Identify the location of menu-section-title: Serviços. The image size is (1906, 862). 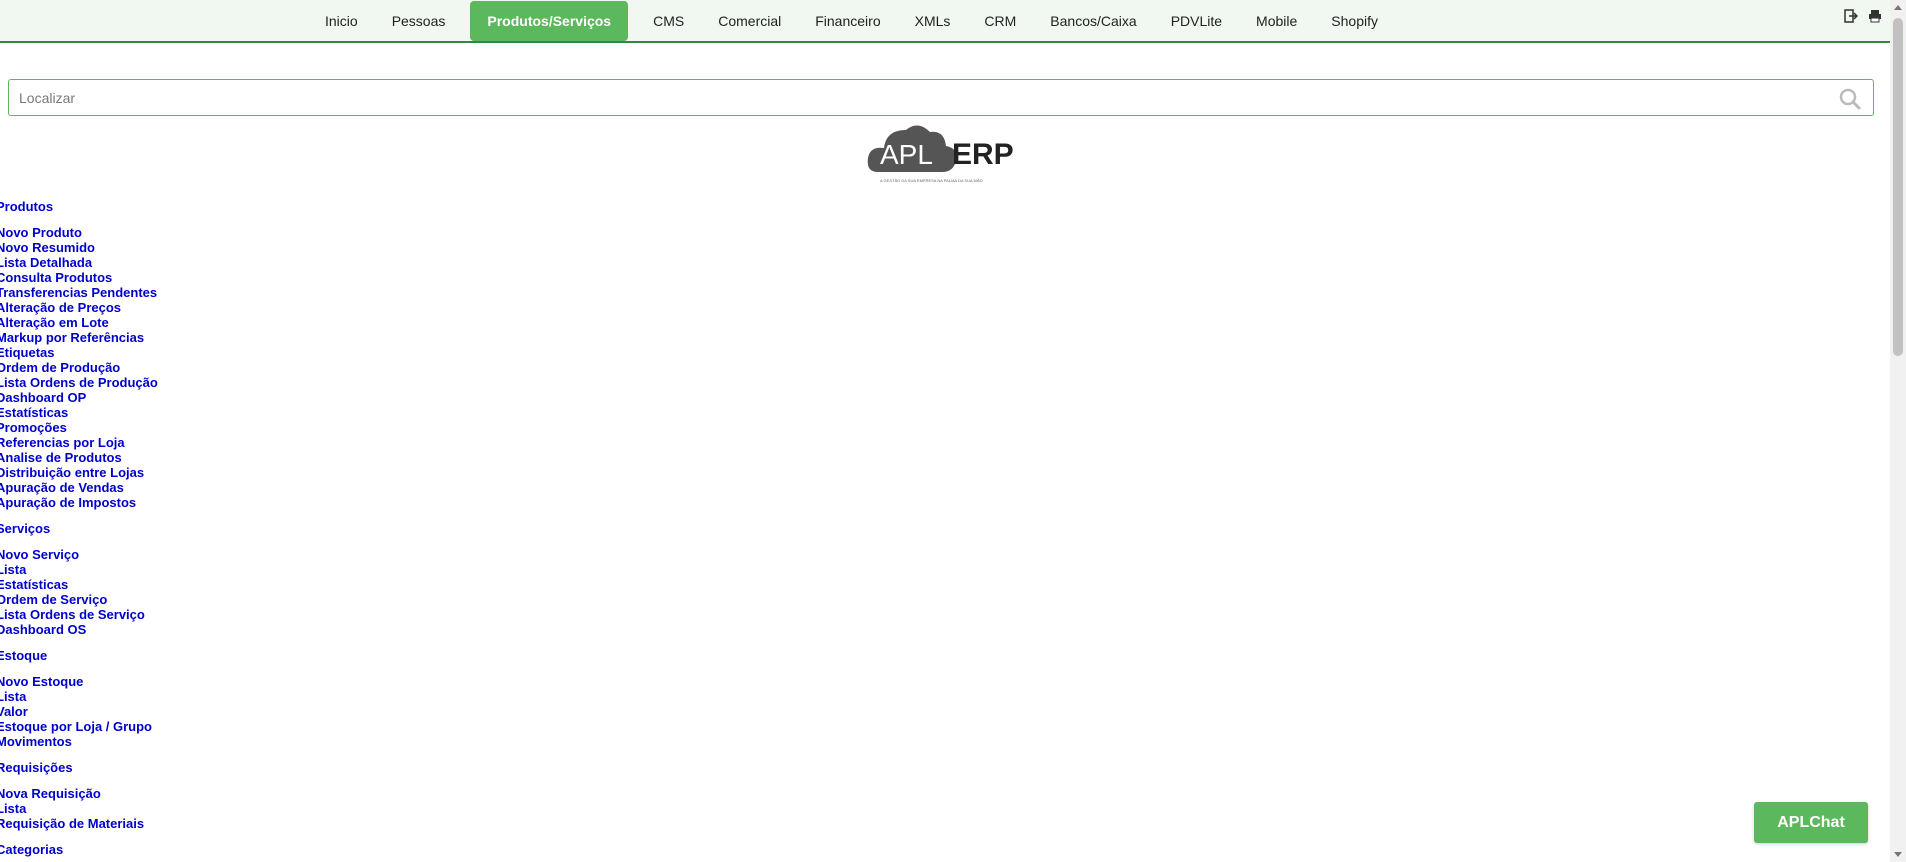
(25, 528).